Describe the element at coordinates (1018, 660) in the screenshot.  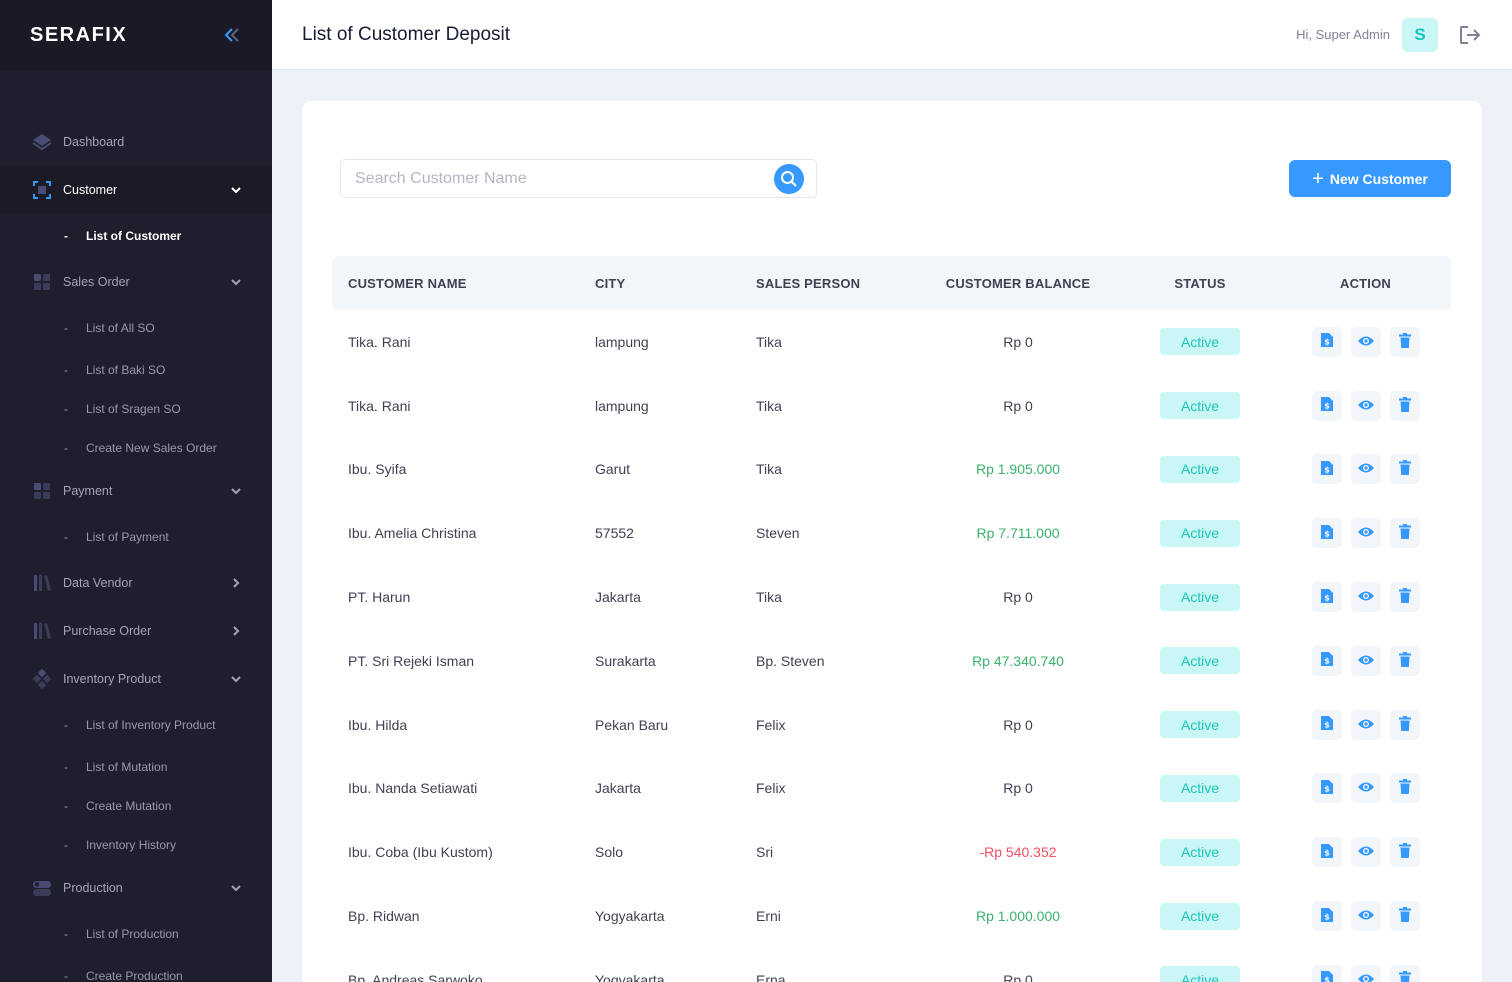
I see `cell-customer-balance: Rp 47.340.740` at that location.